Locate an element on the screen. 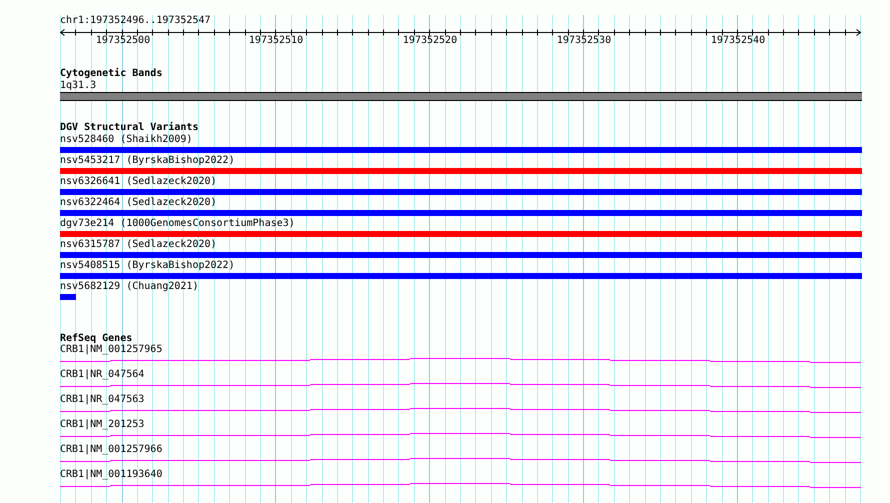 This screenshot has height=503, width=890. tick-label: 197352540 is located at coordinates (738, 40).